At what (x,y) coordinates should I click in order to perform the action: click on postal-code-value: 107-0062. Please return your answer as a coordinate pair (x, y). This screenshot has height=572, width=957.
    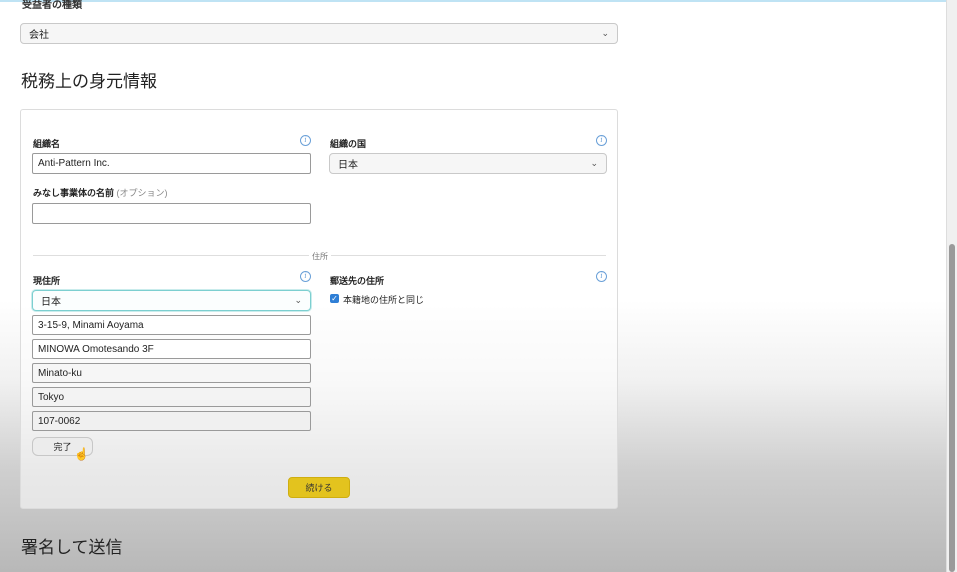
    Looking at the image, I should click on (59, 421).